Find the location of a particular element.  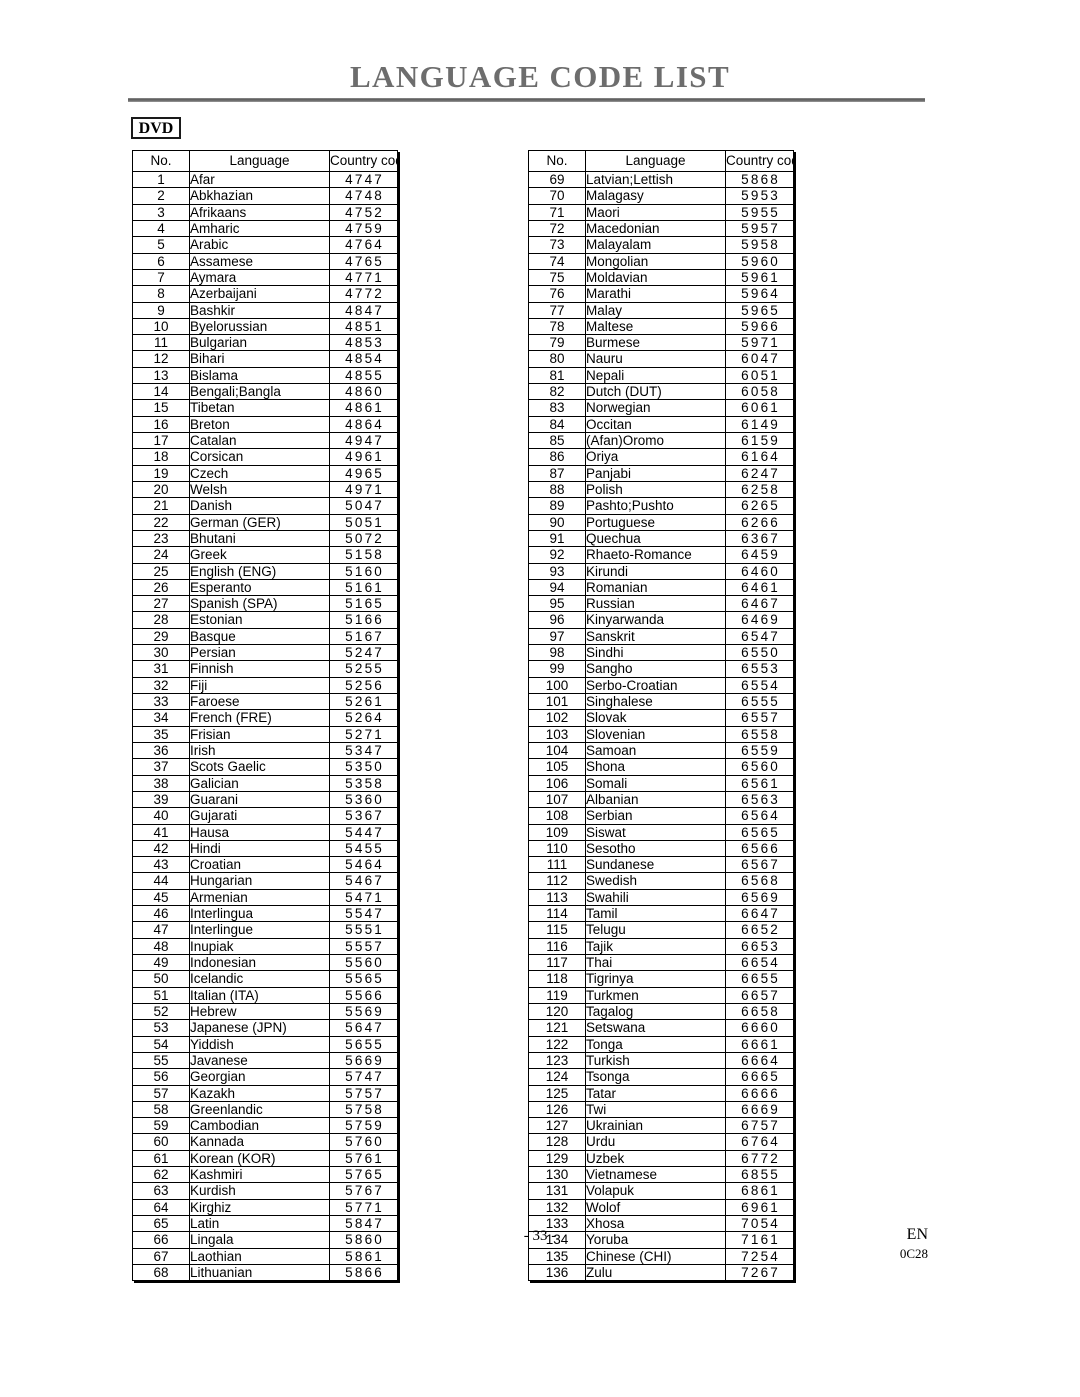

row-number: 108 is located at coordinates (557, 816).